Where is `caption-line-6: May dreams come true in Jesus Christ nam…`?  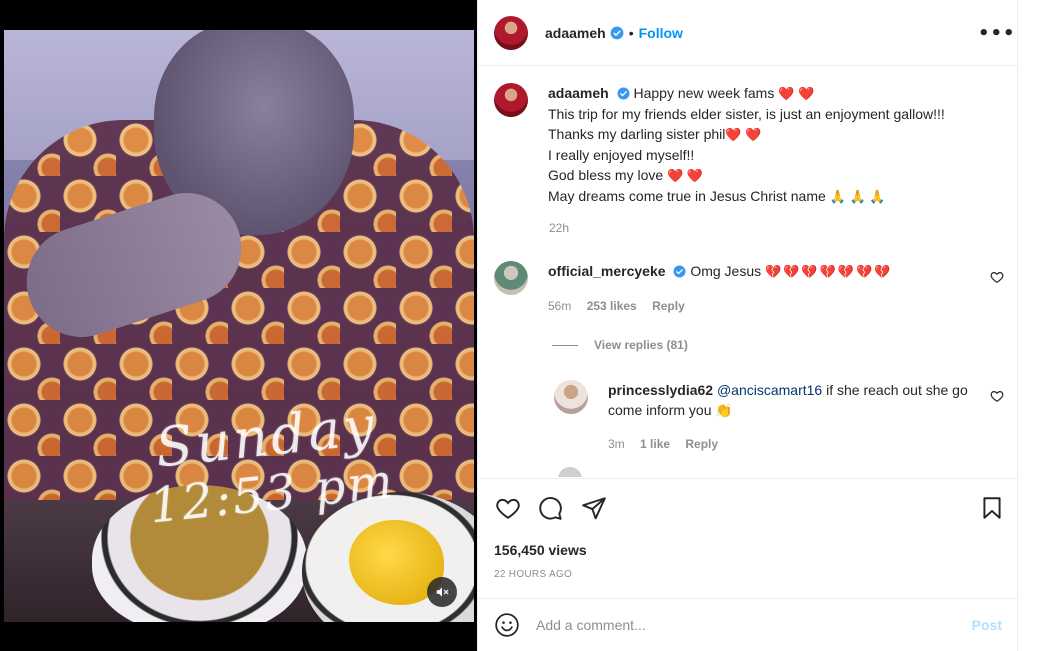
caption-line-6: May dreams come true in Jesus Christ nam… is located at coordinates (687, 196).